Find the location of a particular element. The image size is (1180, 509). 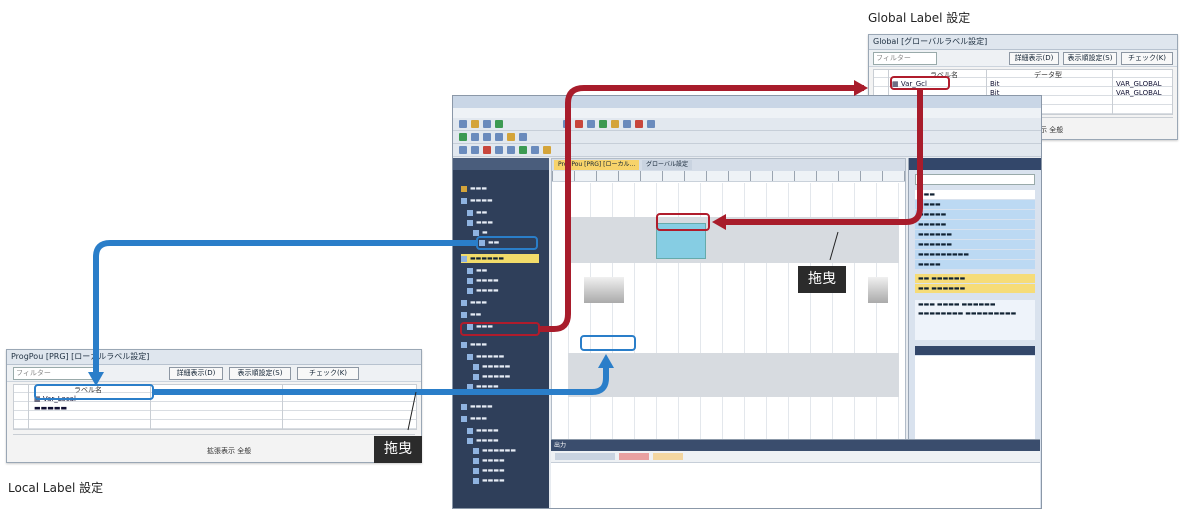

nav-item: ▬▬▬▬▬▬ is located at coordinates (494, 450).